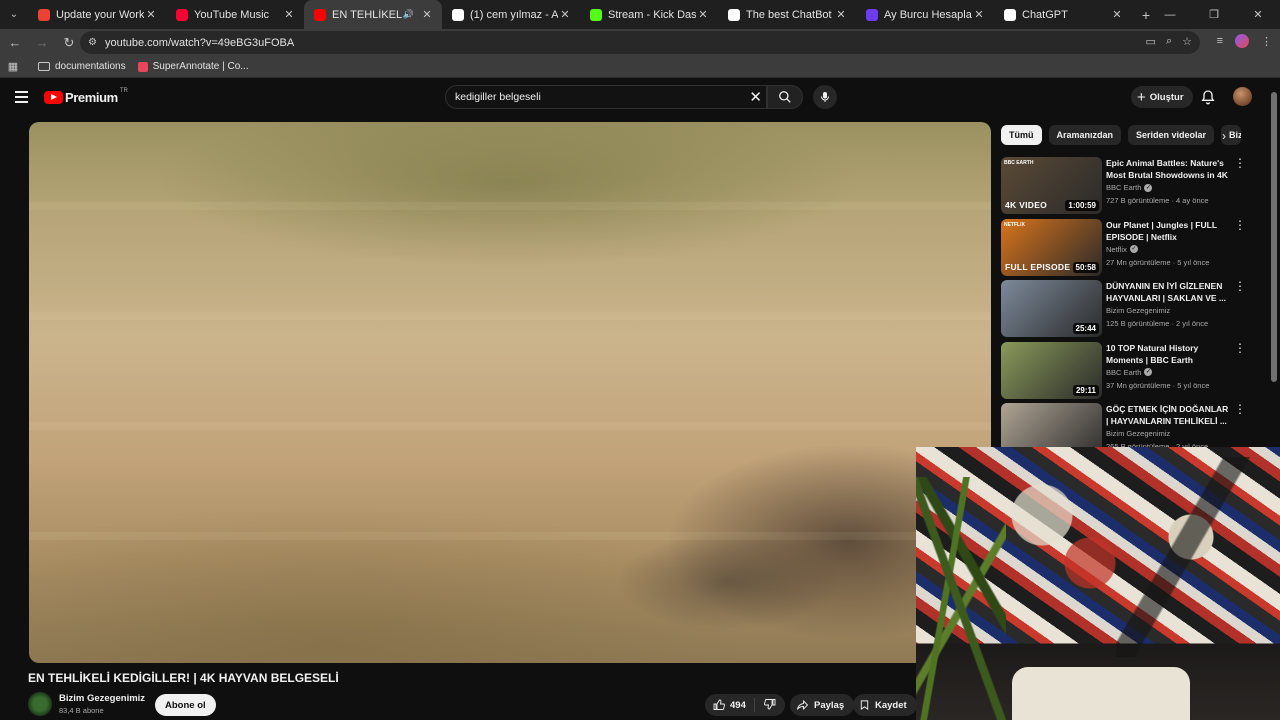  What do you see at coordinates (1266, 41) in the screenshot?
I see `menu-icon: ⋮` at bounding box center [1266, 41].